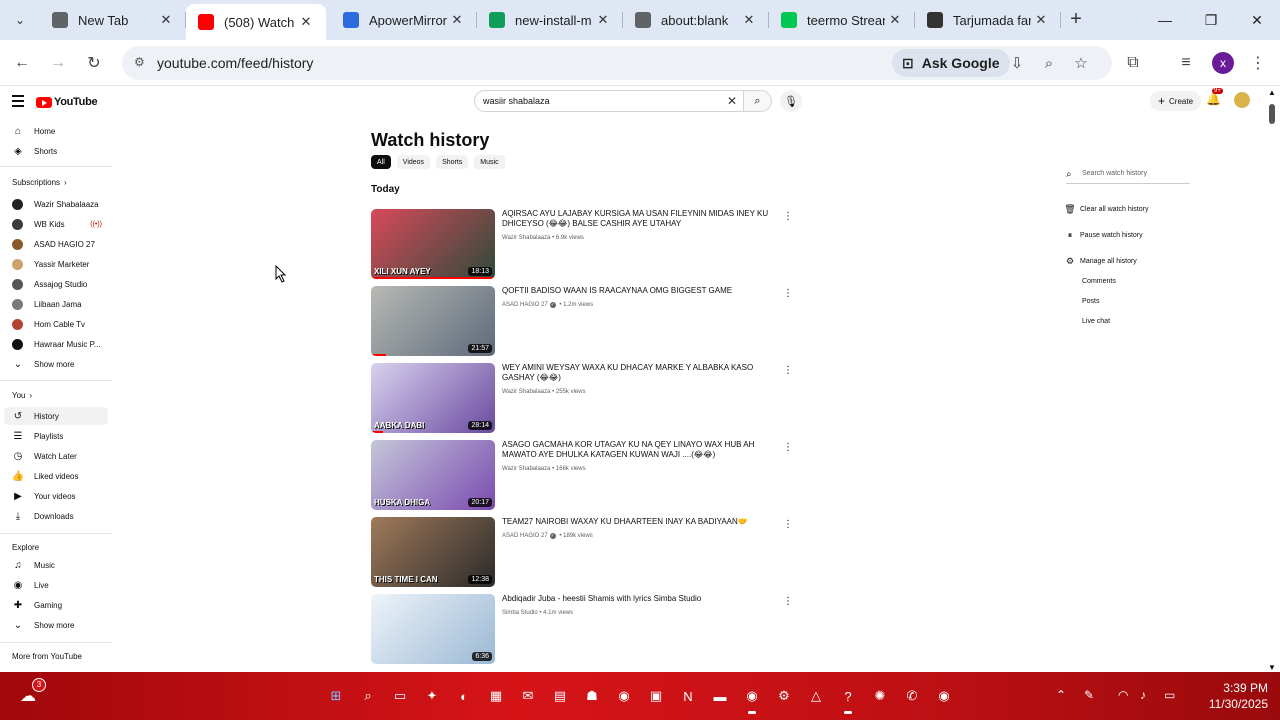 This screenshot has width=1280, height=720. Describe the element at coordinates (880, 696) in the screenshot. I see `chatgpt-taskbar-icon: ✺` at that location.